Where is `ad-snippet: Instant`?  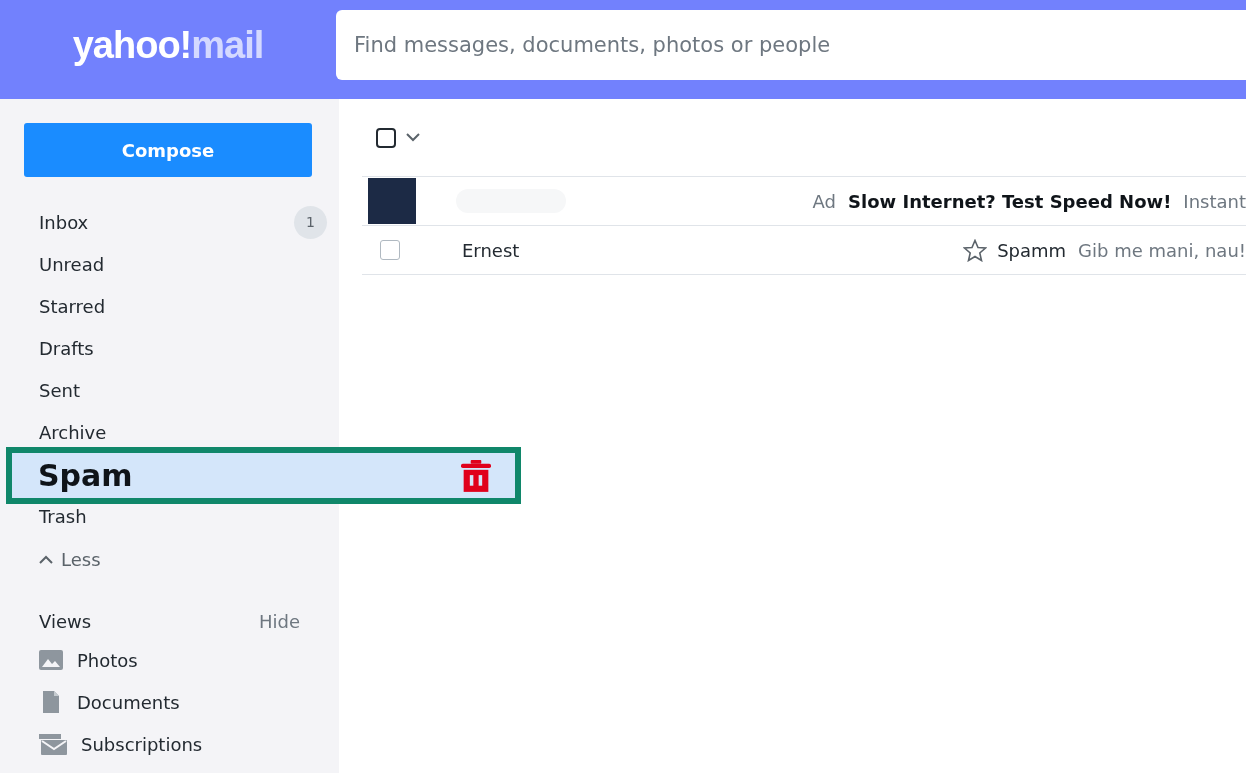
ad-snippet: Instant is located at coordinates (1214, 201).